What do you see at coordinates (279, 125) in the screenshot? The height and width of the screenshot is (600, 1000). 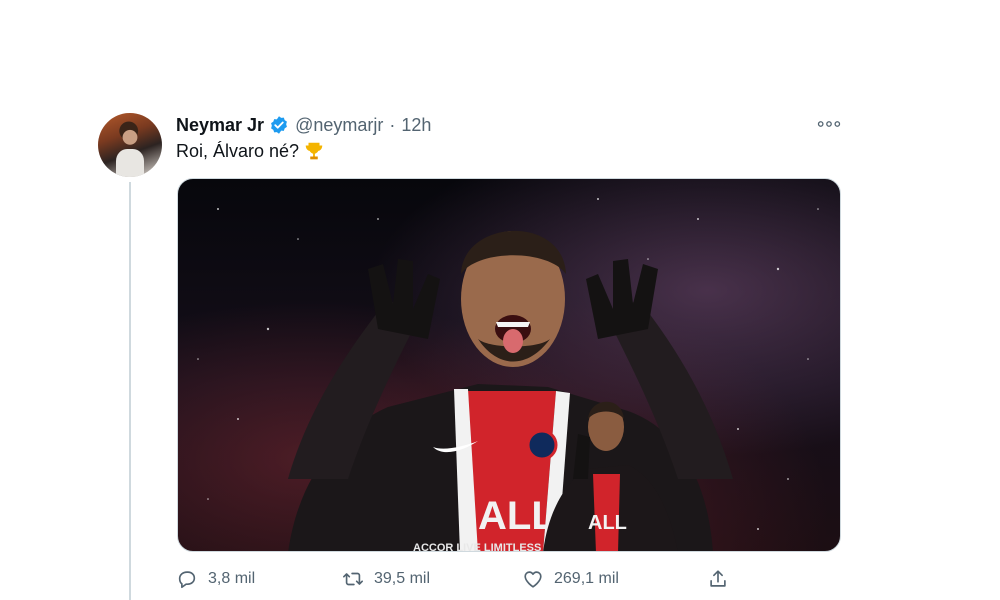 I see `verified-badge-icon` at bounding box center [279, 125].